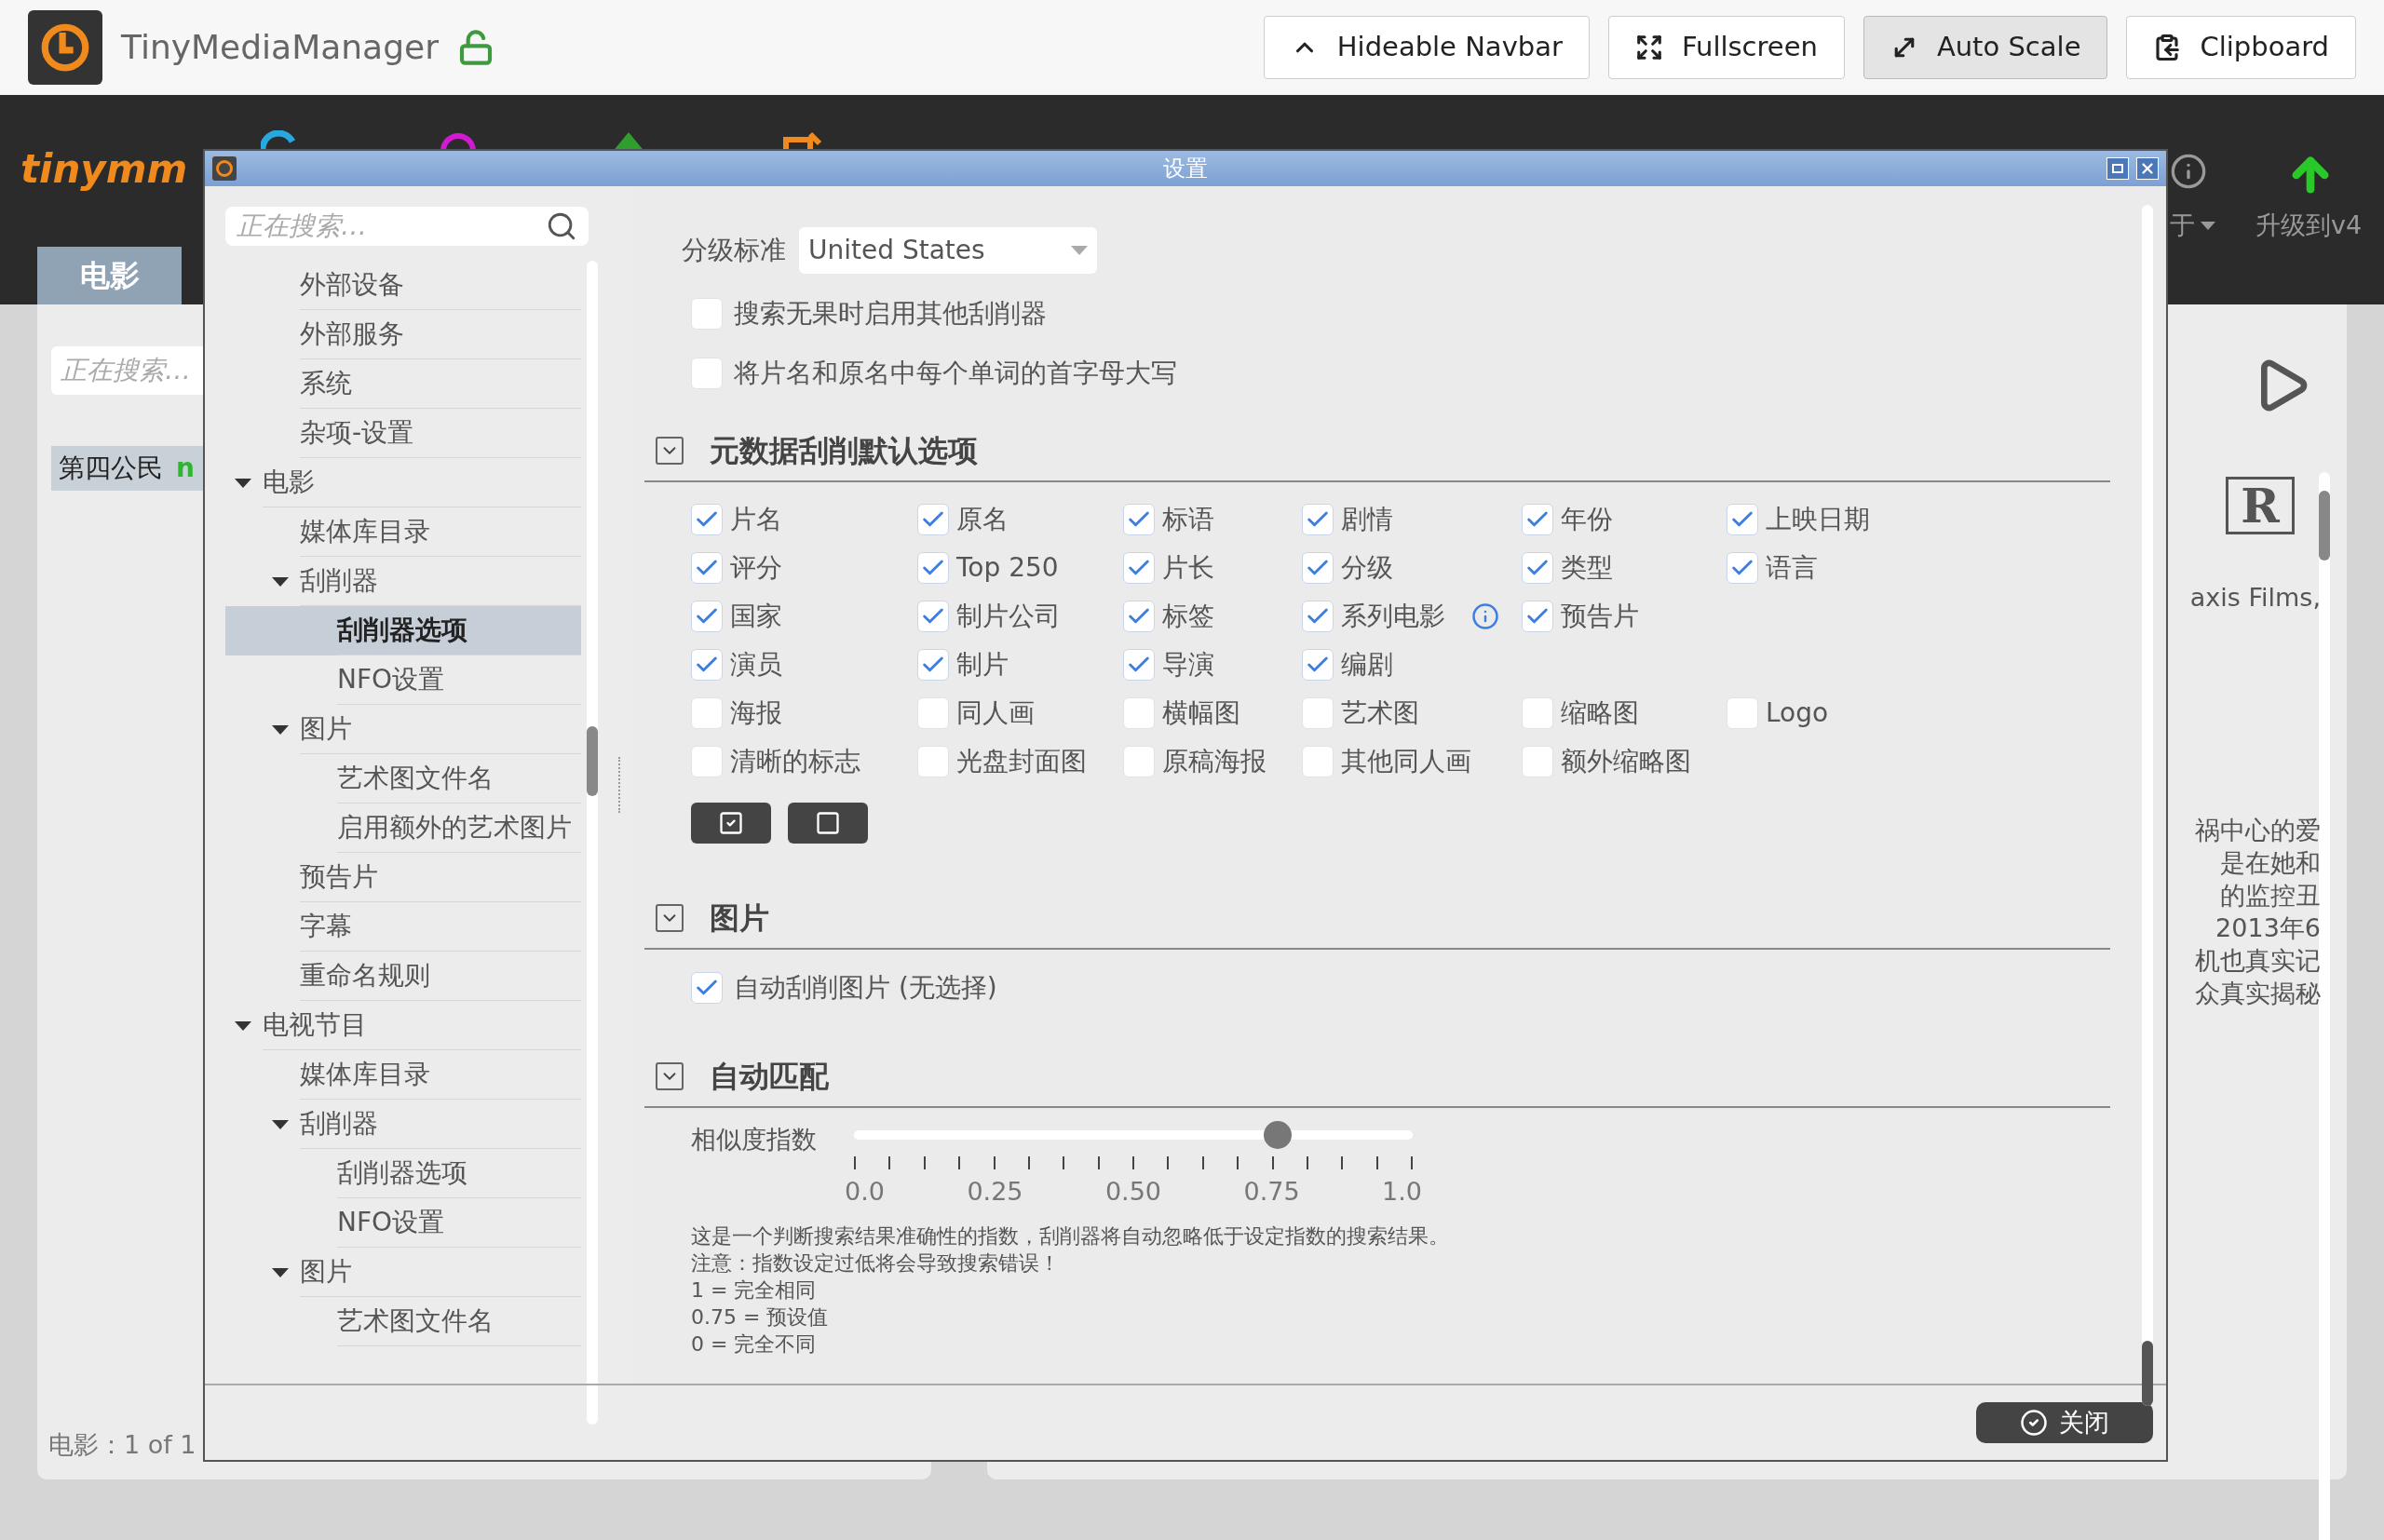 The width and height of the screenshot is (2384, 1540). What do you see at coordinates (1818, 519) in the screenshot?
I see `field-option-label: 上映日期` at bounding box center [1818, 519].